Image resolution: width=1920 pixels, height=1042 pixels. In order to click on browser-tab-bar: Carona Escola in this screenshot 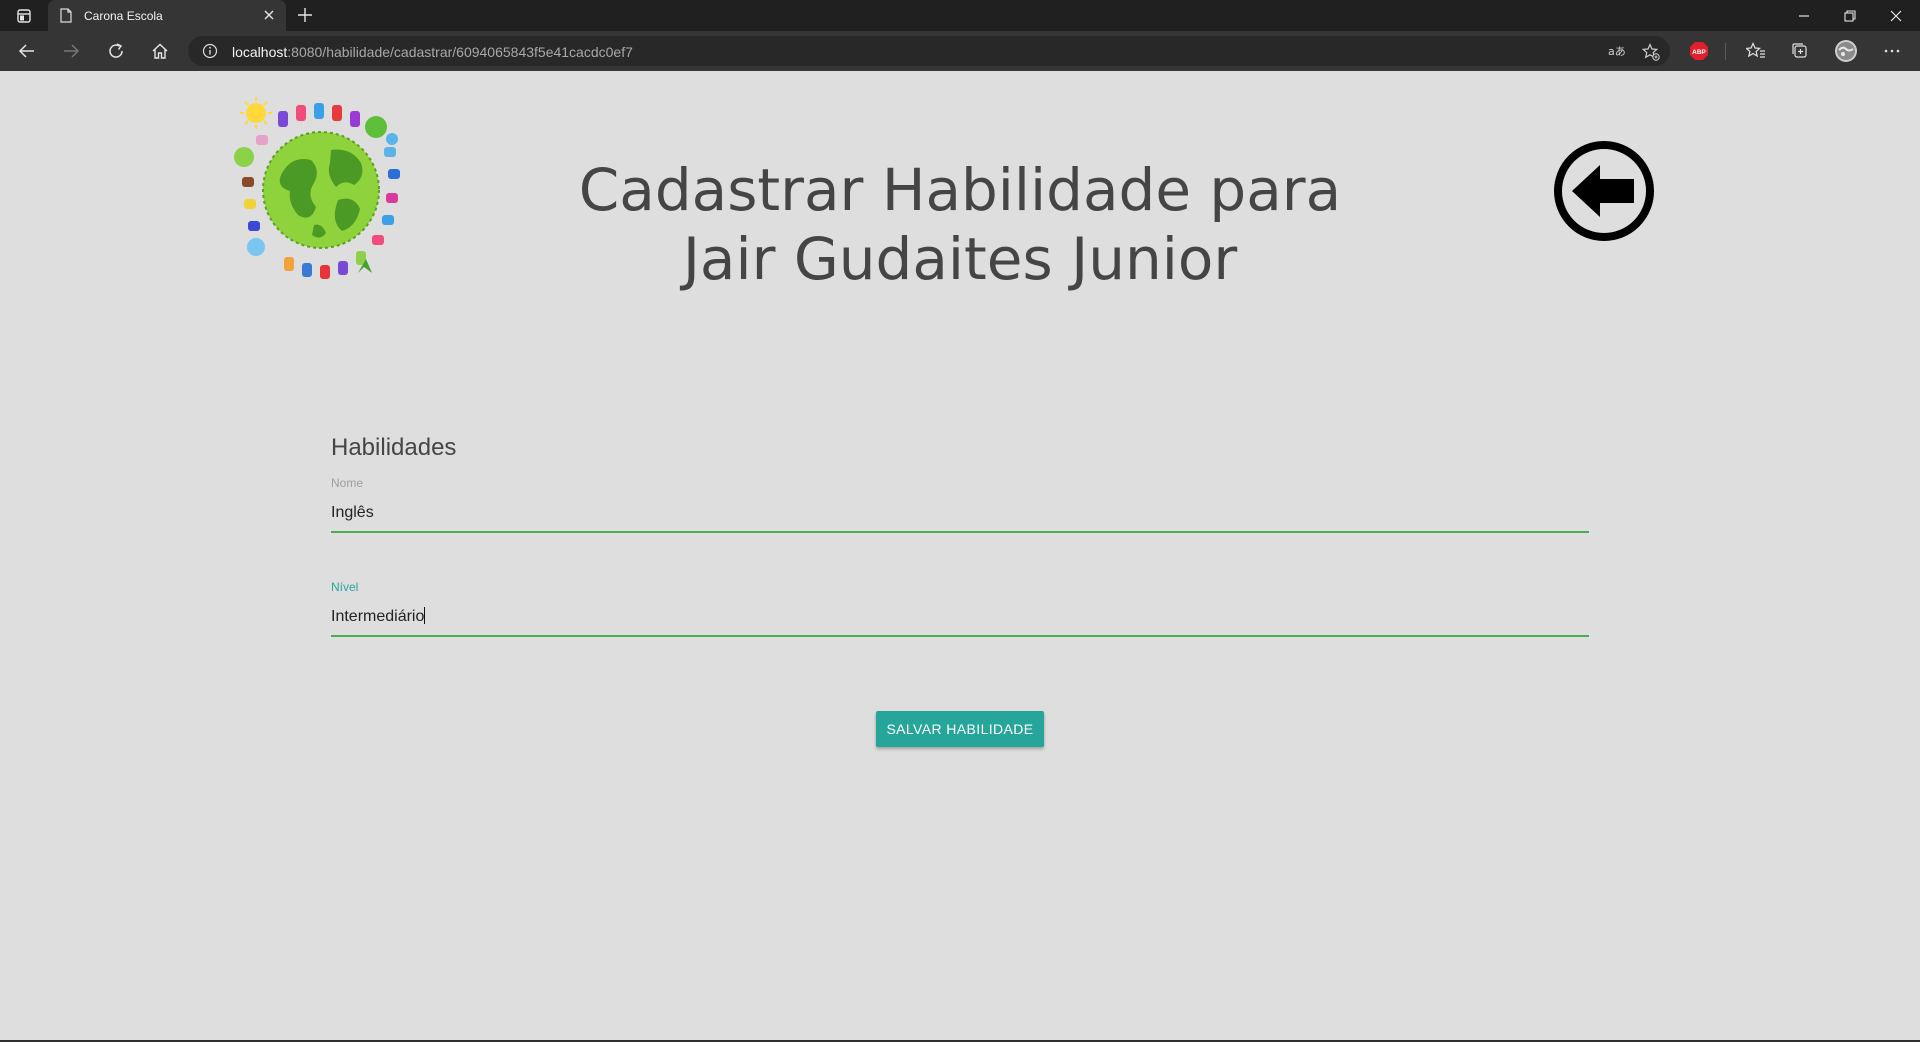, I will do `click(960, 15)`.